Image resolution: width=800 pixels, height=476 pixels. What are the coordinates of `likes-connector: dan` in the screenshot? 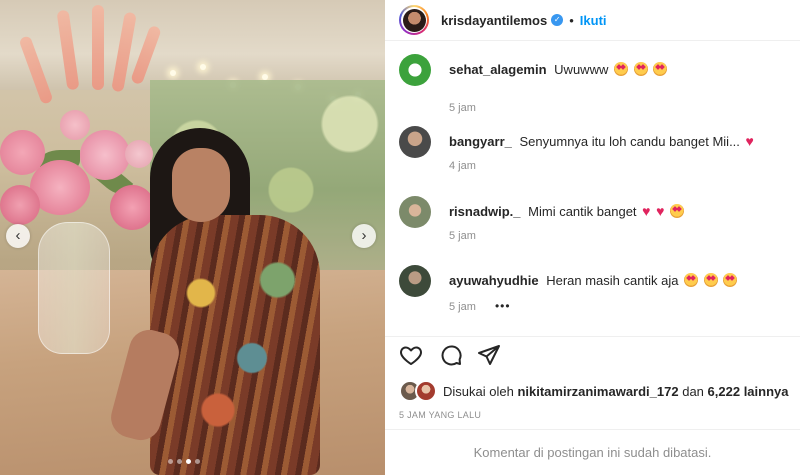 It's located at (693, 391).